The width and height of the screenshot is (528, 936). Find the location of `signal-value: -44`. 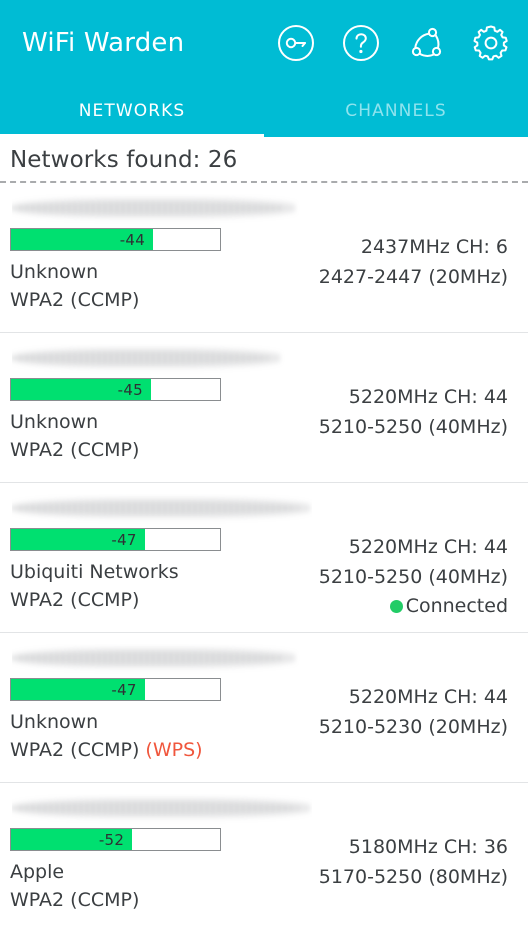

signal-value: -44 is located at coordinates (132, 239).